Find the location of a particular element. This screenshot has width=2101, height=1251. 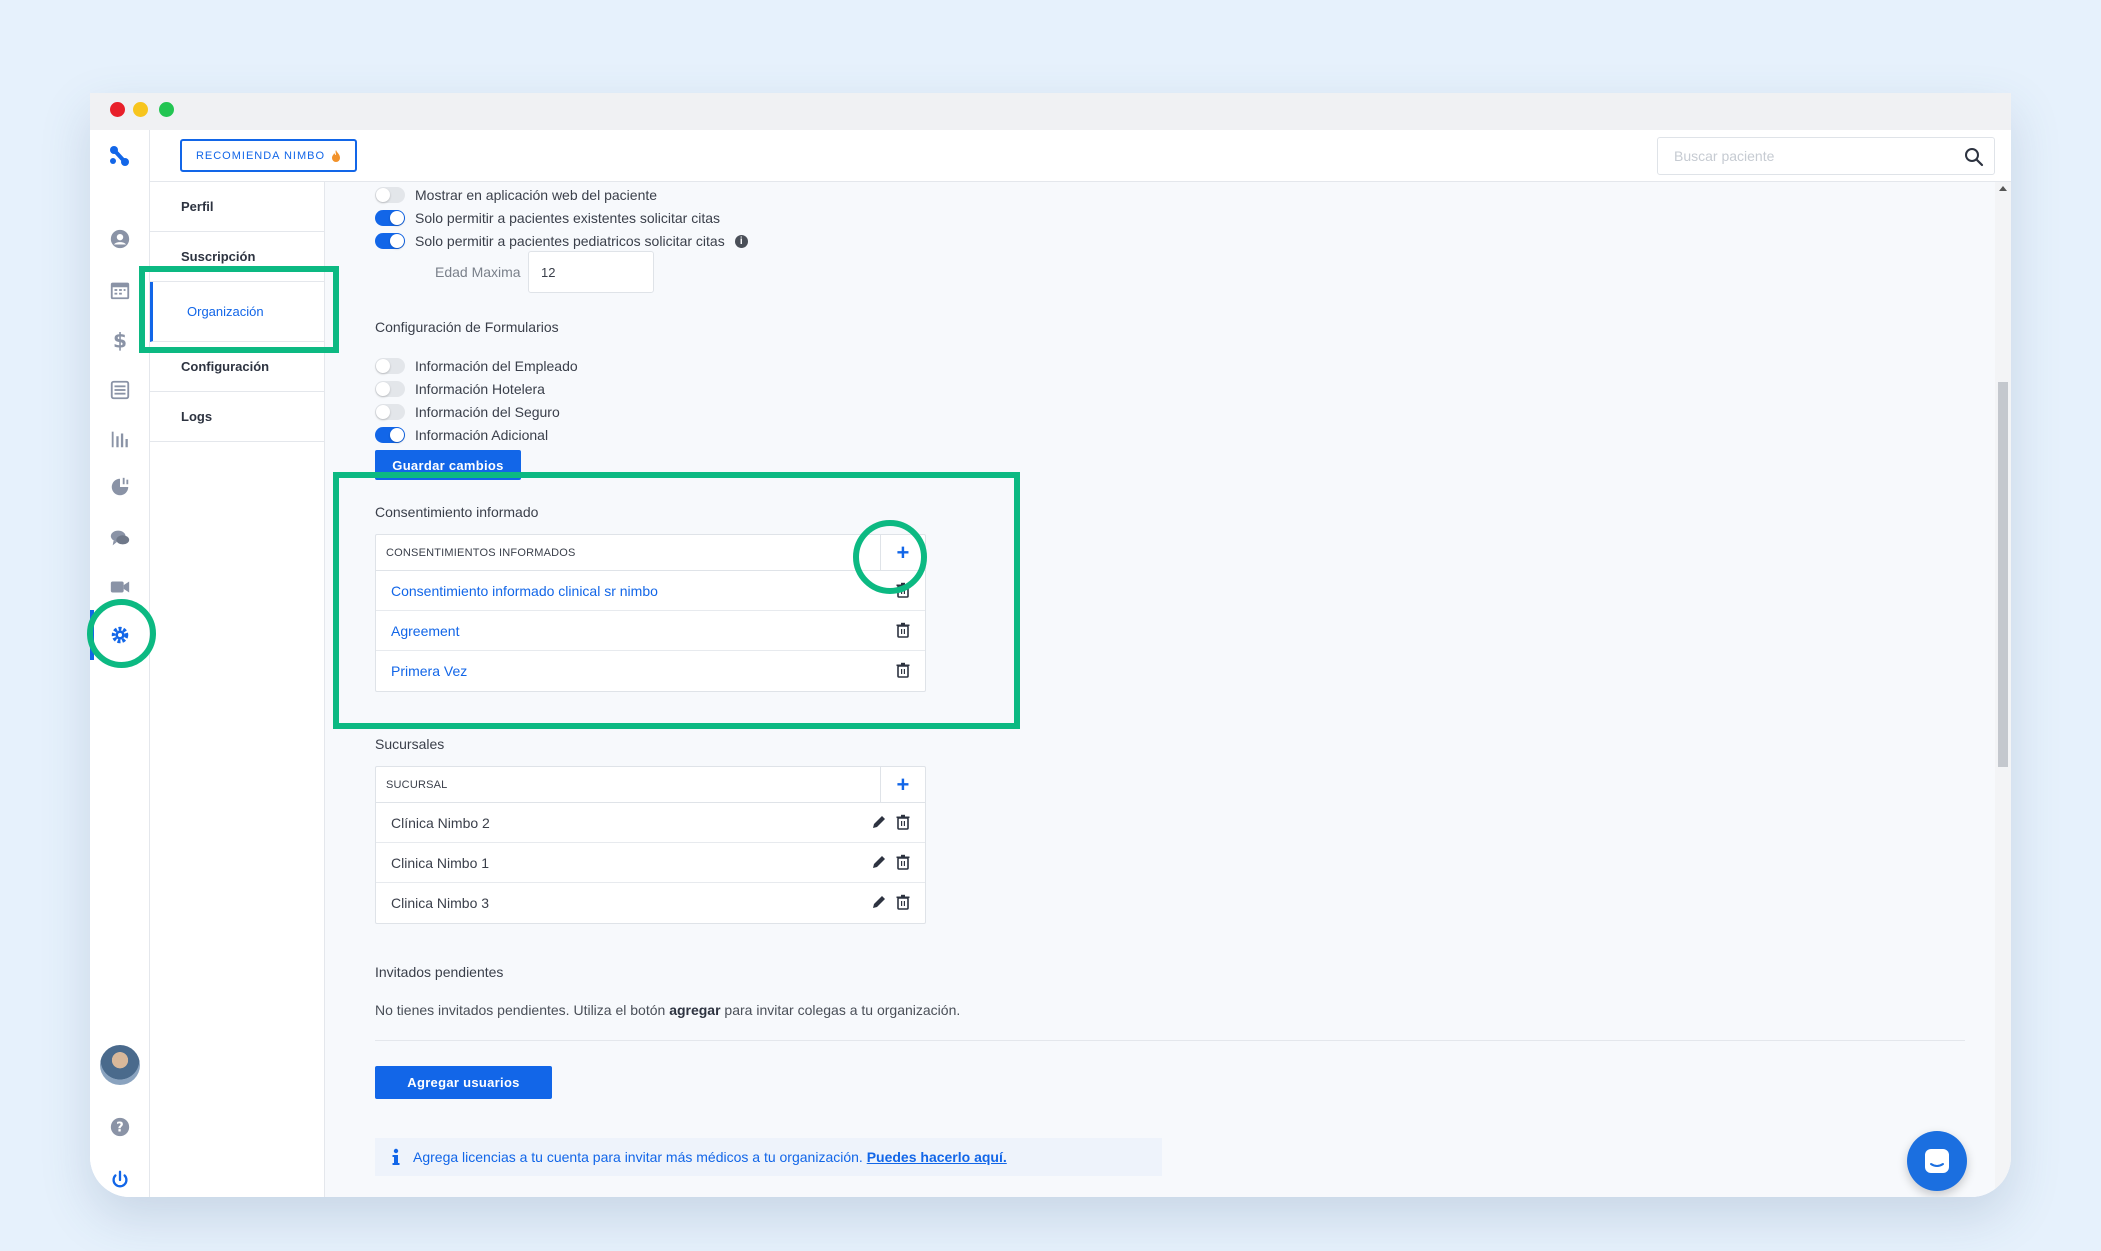

fire-icon is located at coordinates (336, 155).